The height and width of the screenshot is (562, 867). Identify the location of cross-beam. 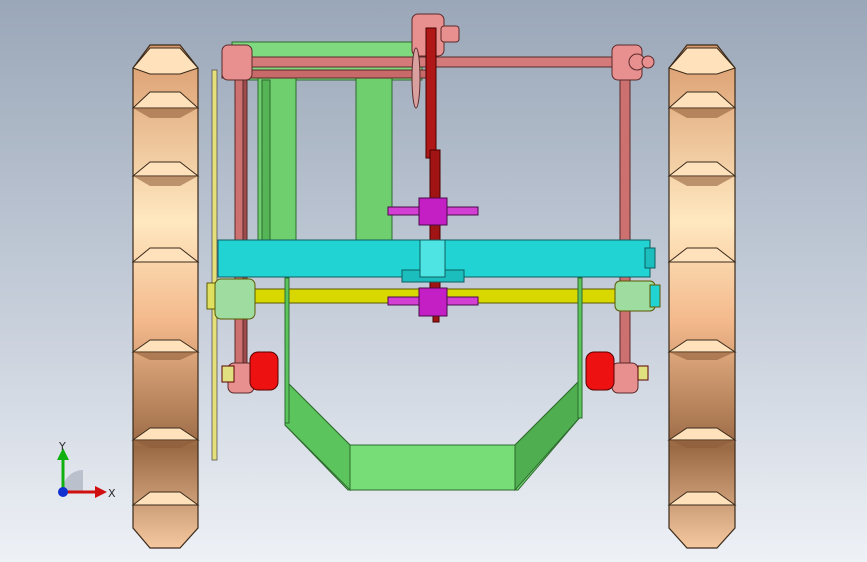
(436, 261).